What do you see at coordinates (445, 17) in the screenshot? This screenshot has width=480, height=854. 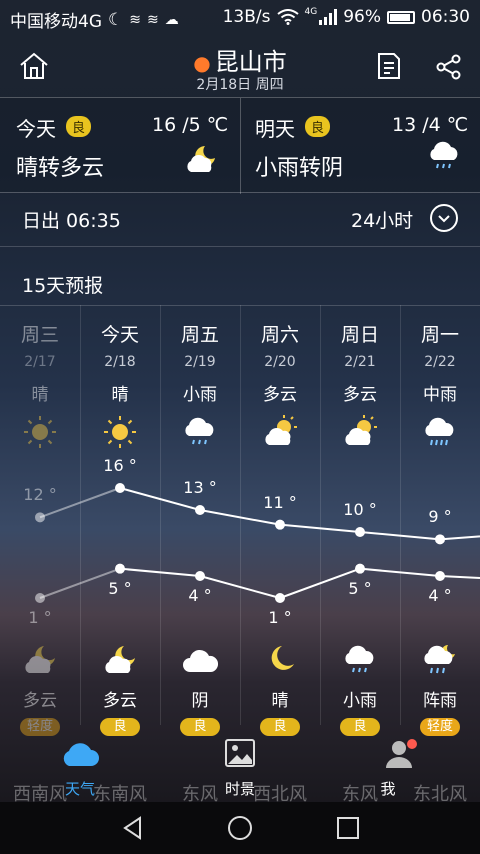 I see `clock-label: 06:30` at bounding box center [445, 17].